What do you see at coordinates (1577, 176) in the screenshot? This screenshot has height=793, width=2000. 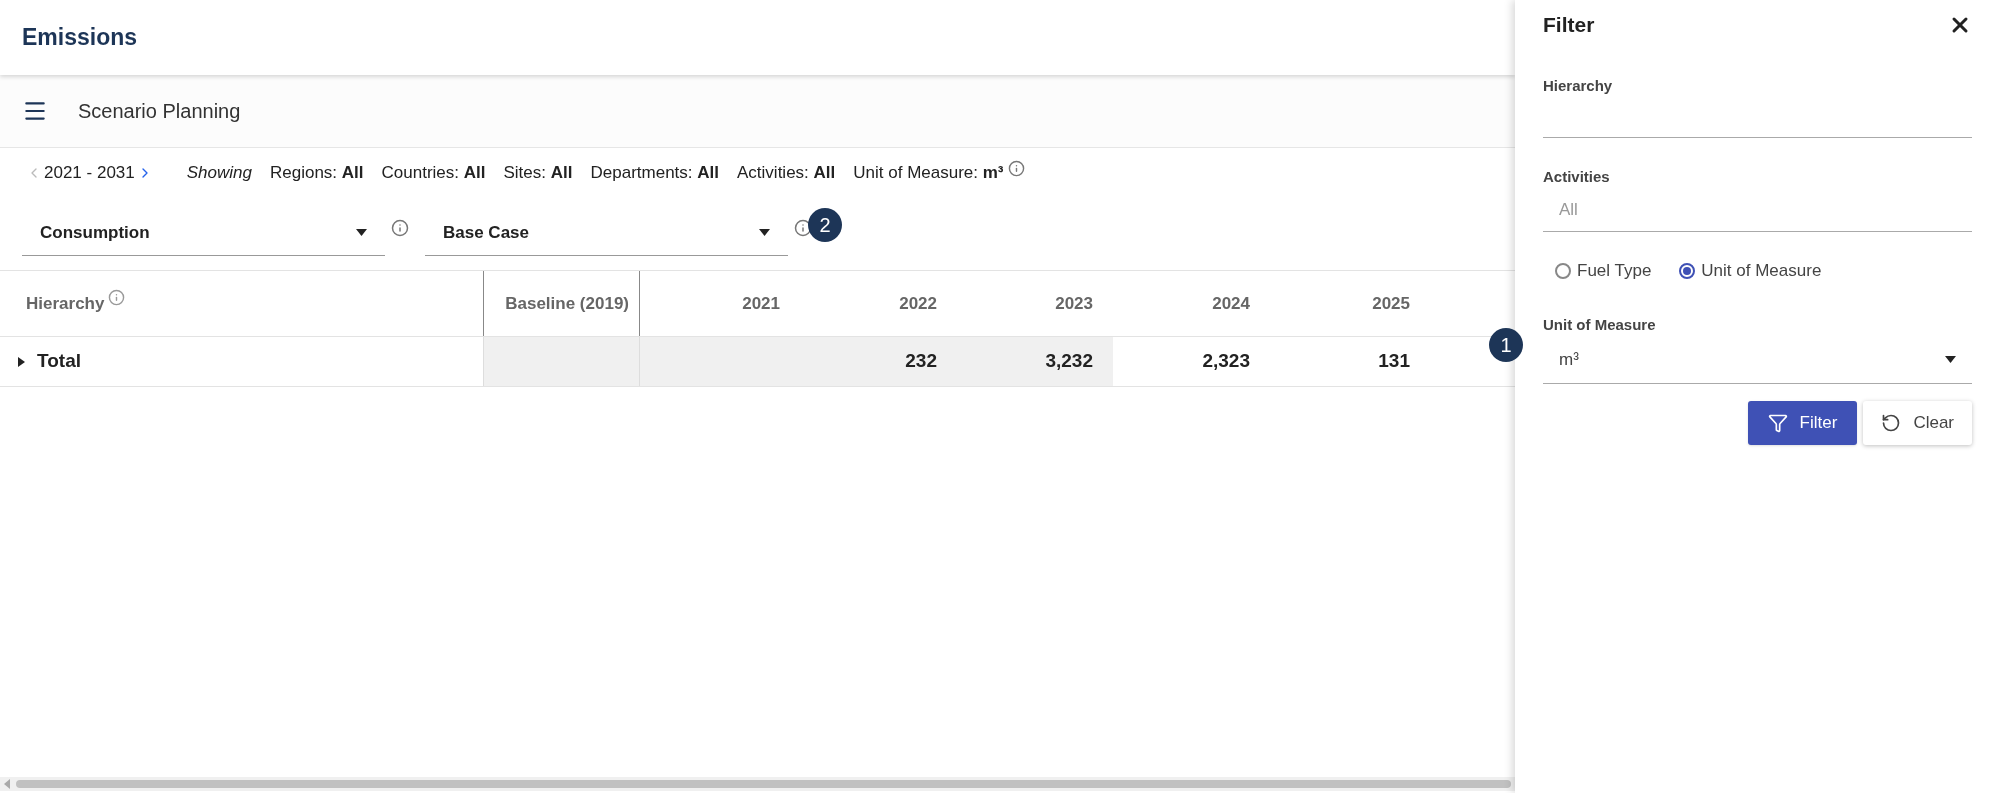 I see `field-label: Activities` at bounding box center [1577, 176].